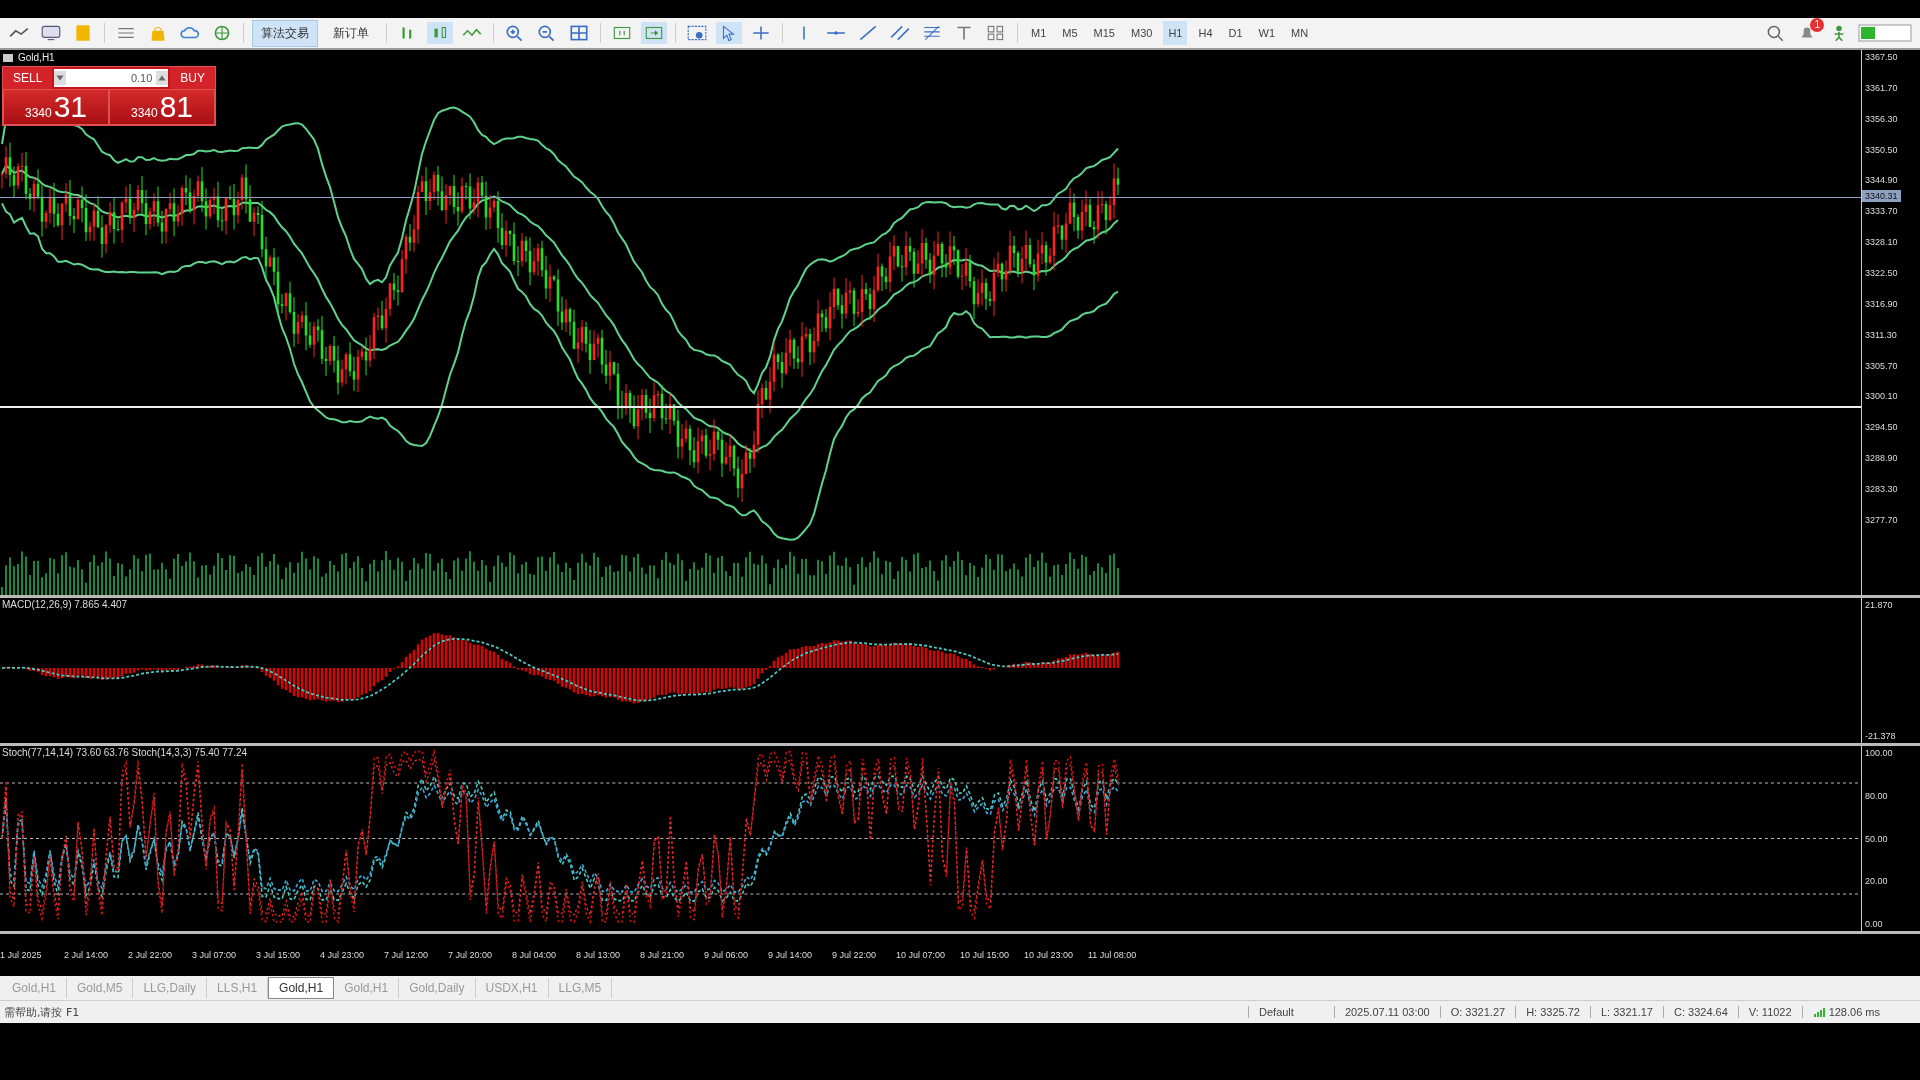 The height and width of the screenshot is (1080, 1920). What do you see at coordinates (151, 955) in the screenshot?
I see `time-axis-label: 2 Jul 22:00` at bounding box center [151, 955].